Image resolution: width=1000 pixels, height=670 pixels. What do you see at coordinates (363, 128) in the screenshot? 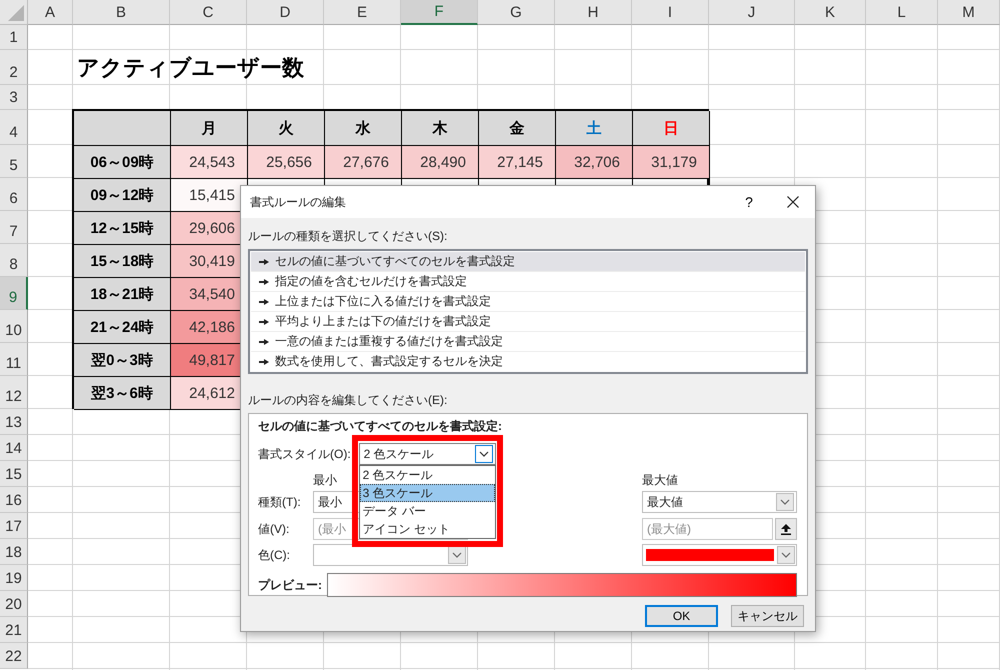
I see `day-header-cell: 水` at bounding box center [363, 128].